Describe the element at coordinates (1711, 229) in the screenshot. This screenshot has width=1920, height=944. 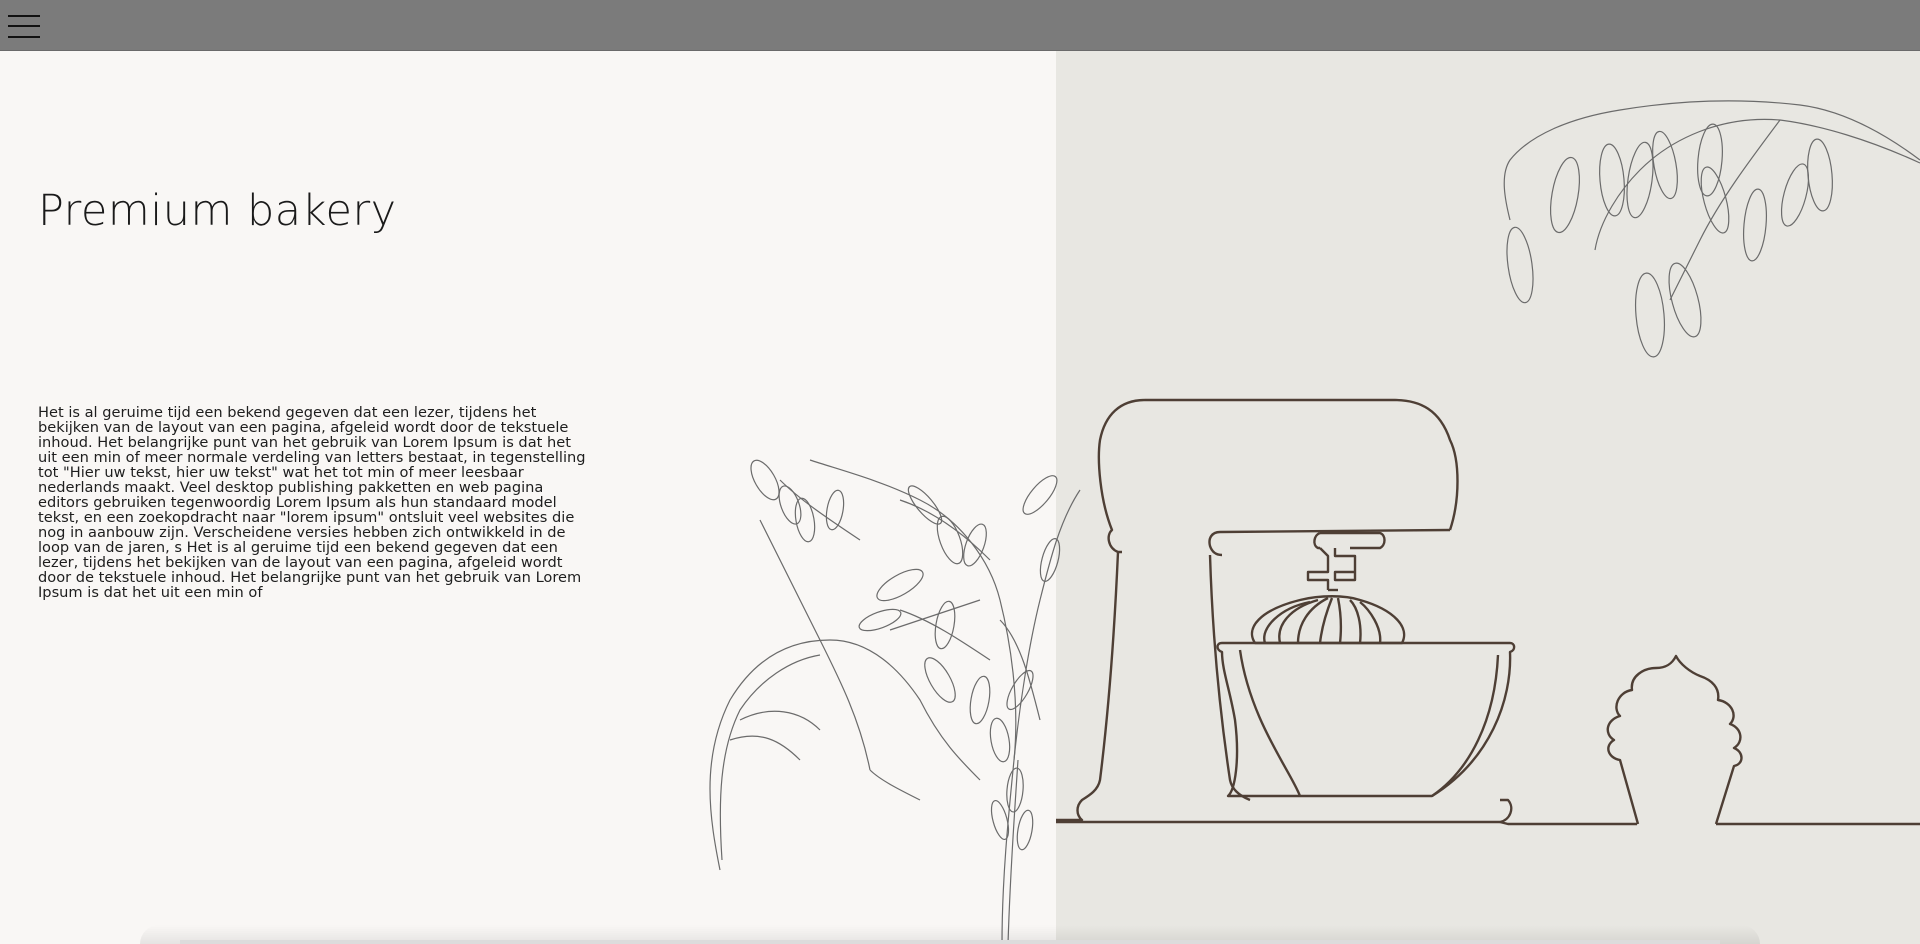
I see `oat-branch-illustration` at that location.